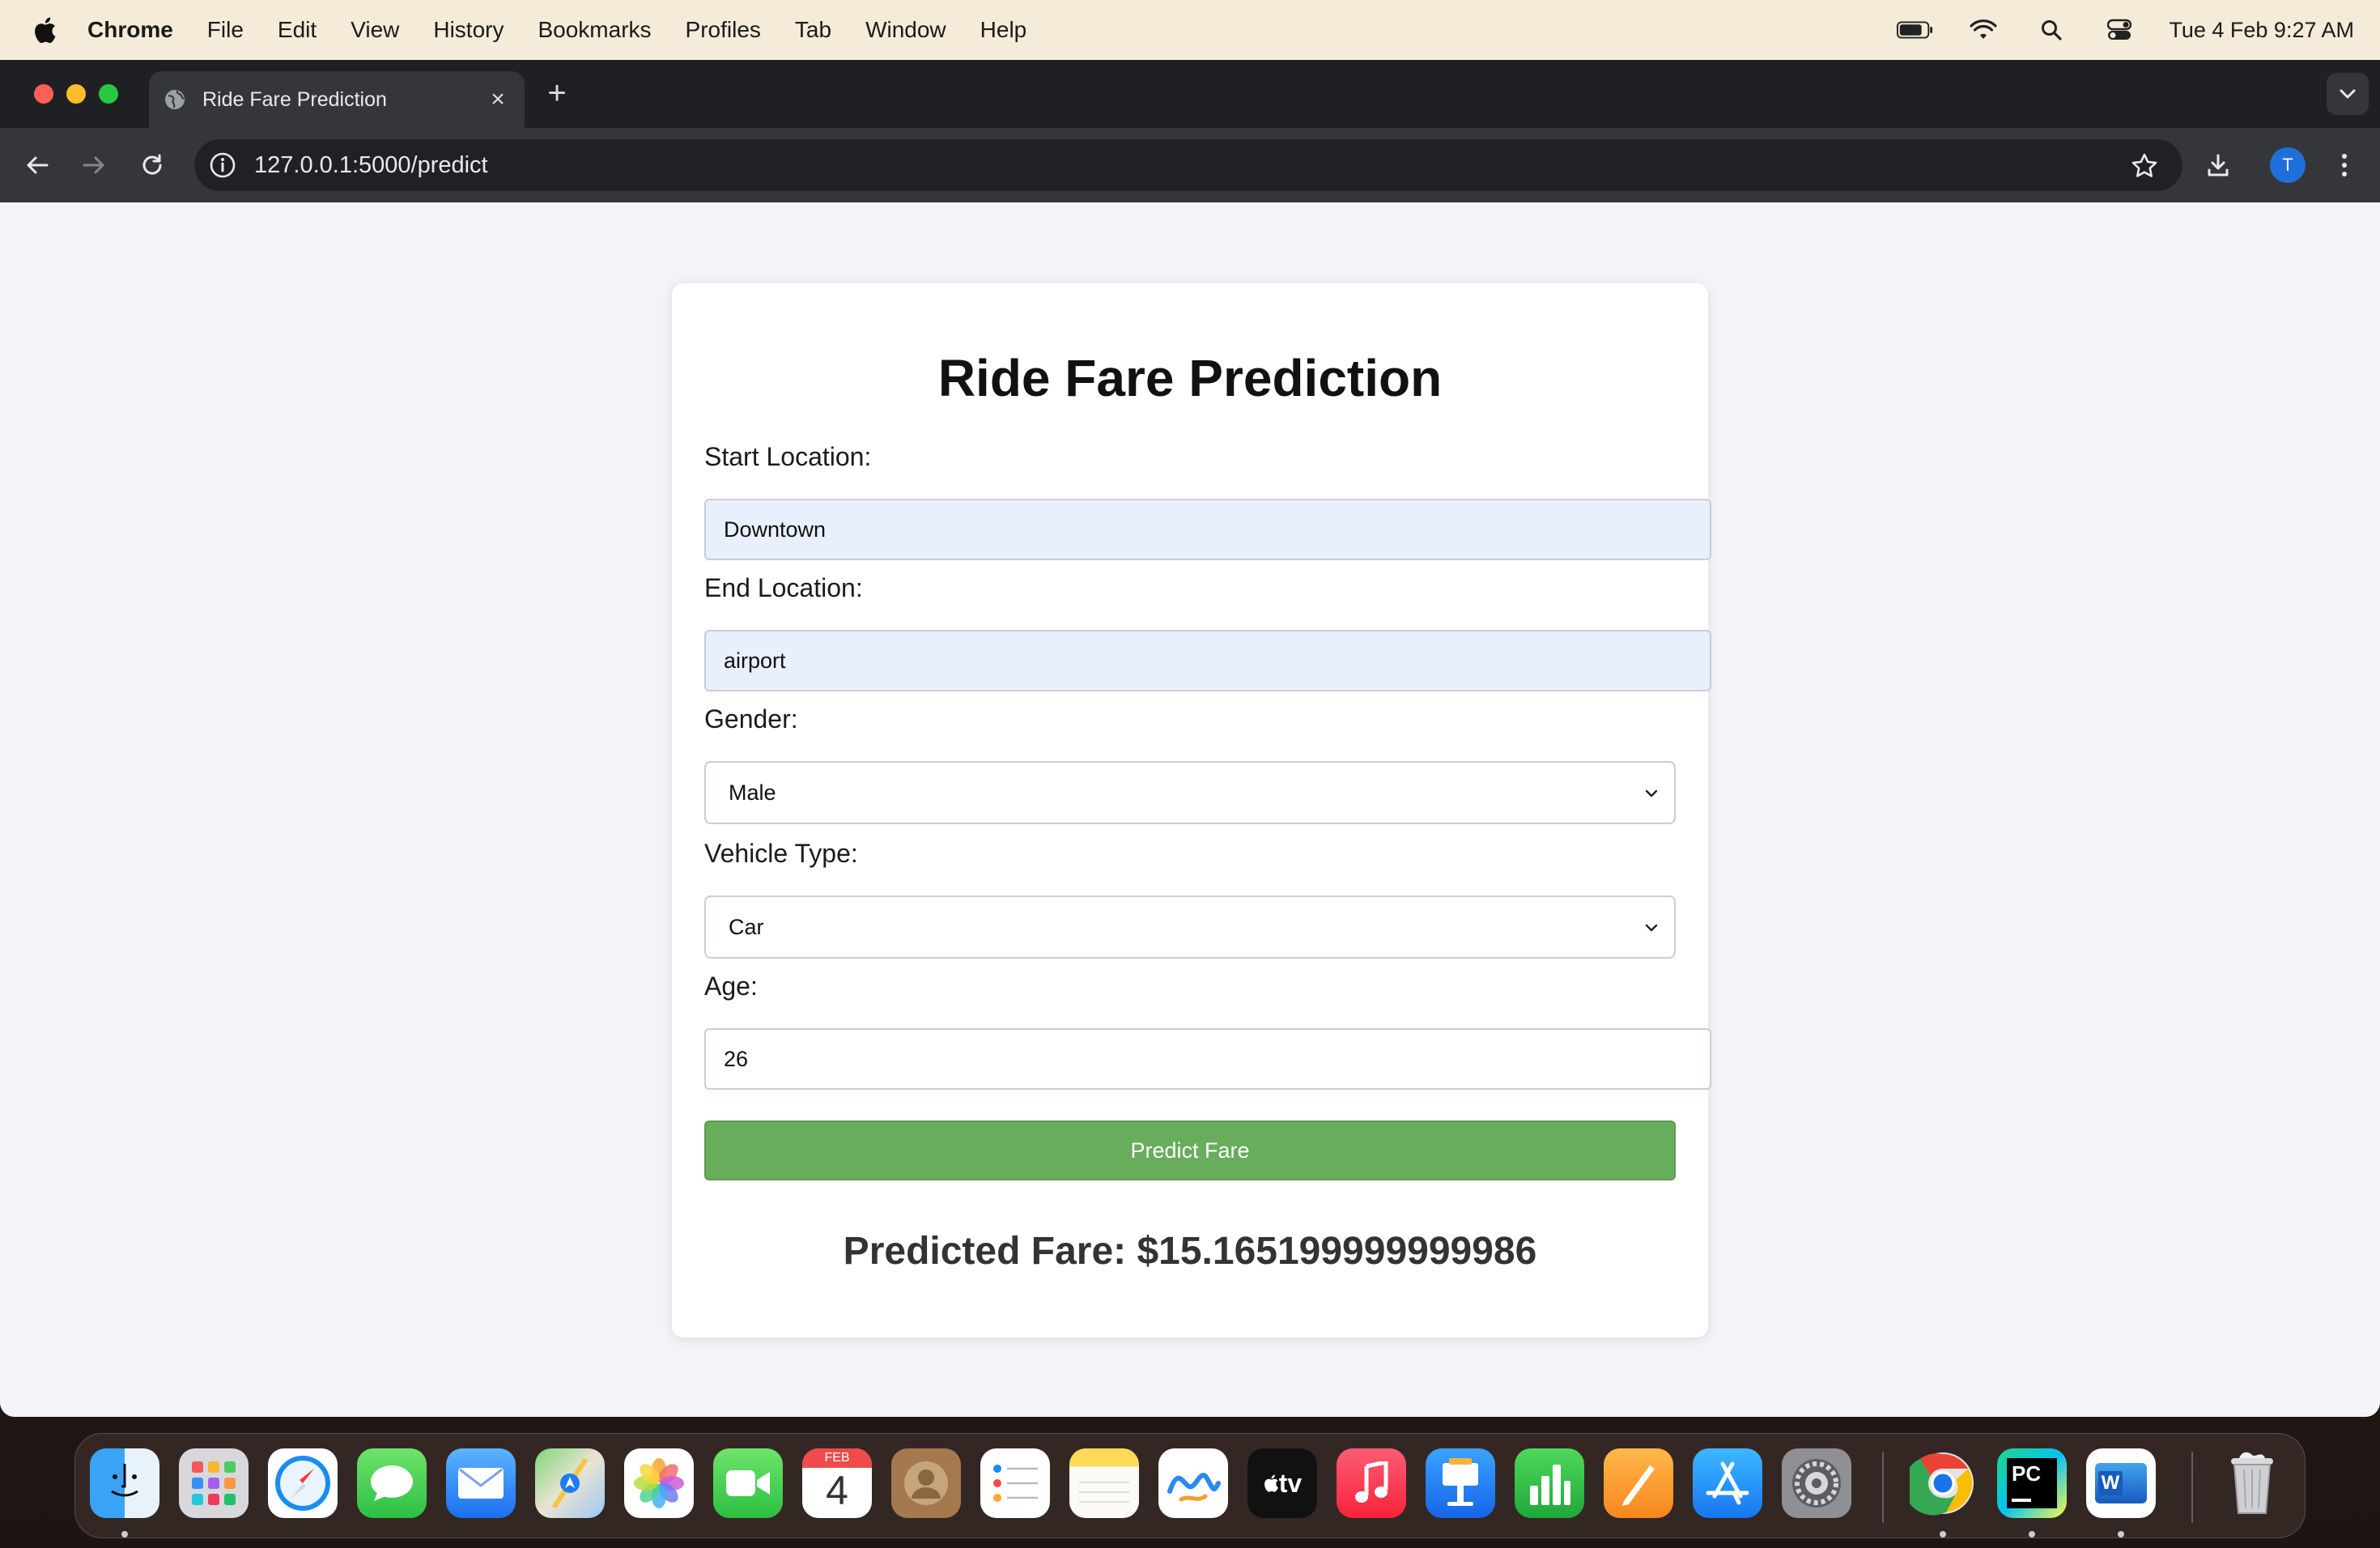 The height and width of the screenshot is (1548, 2380). Describe the element at coordinates (1190, 793) in the screenshot. I see `gender-select: Male` at that location.